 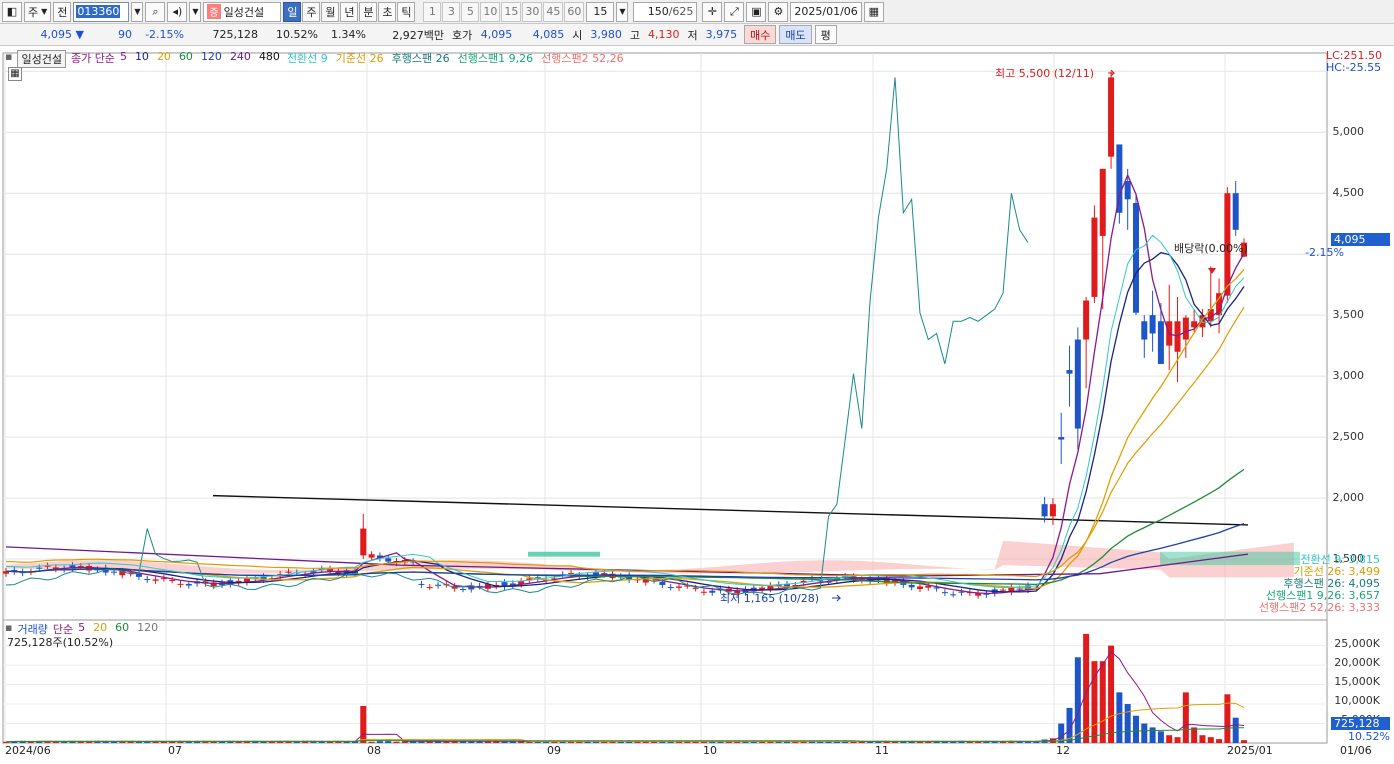 I want to click on period-tab: 년, so click(x=349, y=11).